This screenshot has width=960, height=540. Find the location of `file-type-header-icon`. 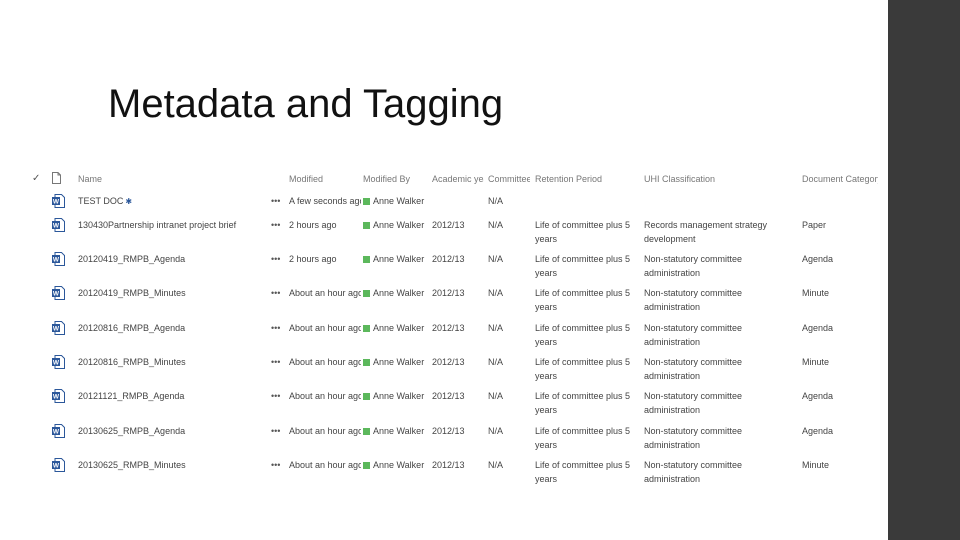

file-type-header-icon is located at coordinates (59, 180).